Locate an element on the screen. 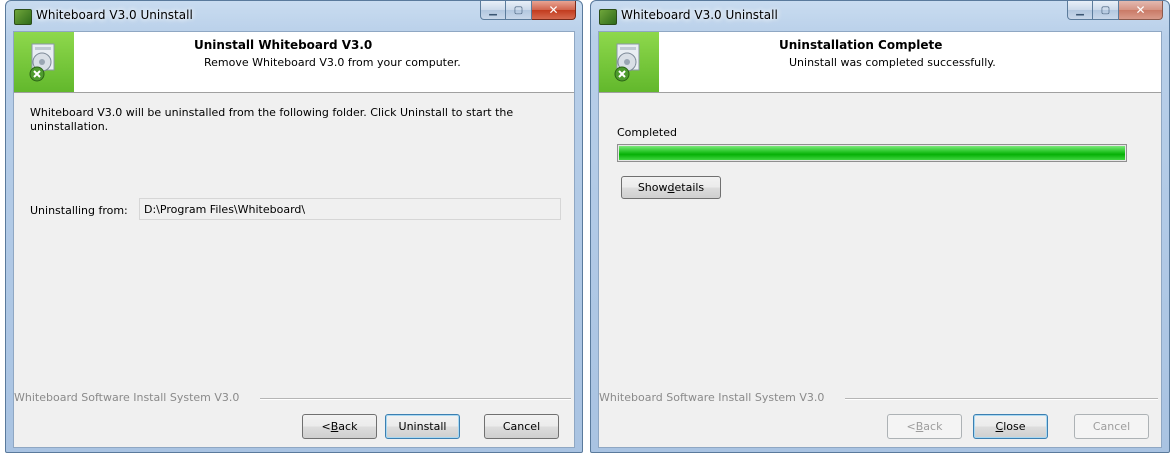 Image resolution: width=1173 pixels, height=453 pixels. close-label-rest: lose is located at coordinates (1014, 426).